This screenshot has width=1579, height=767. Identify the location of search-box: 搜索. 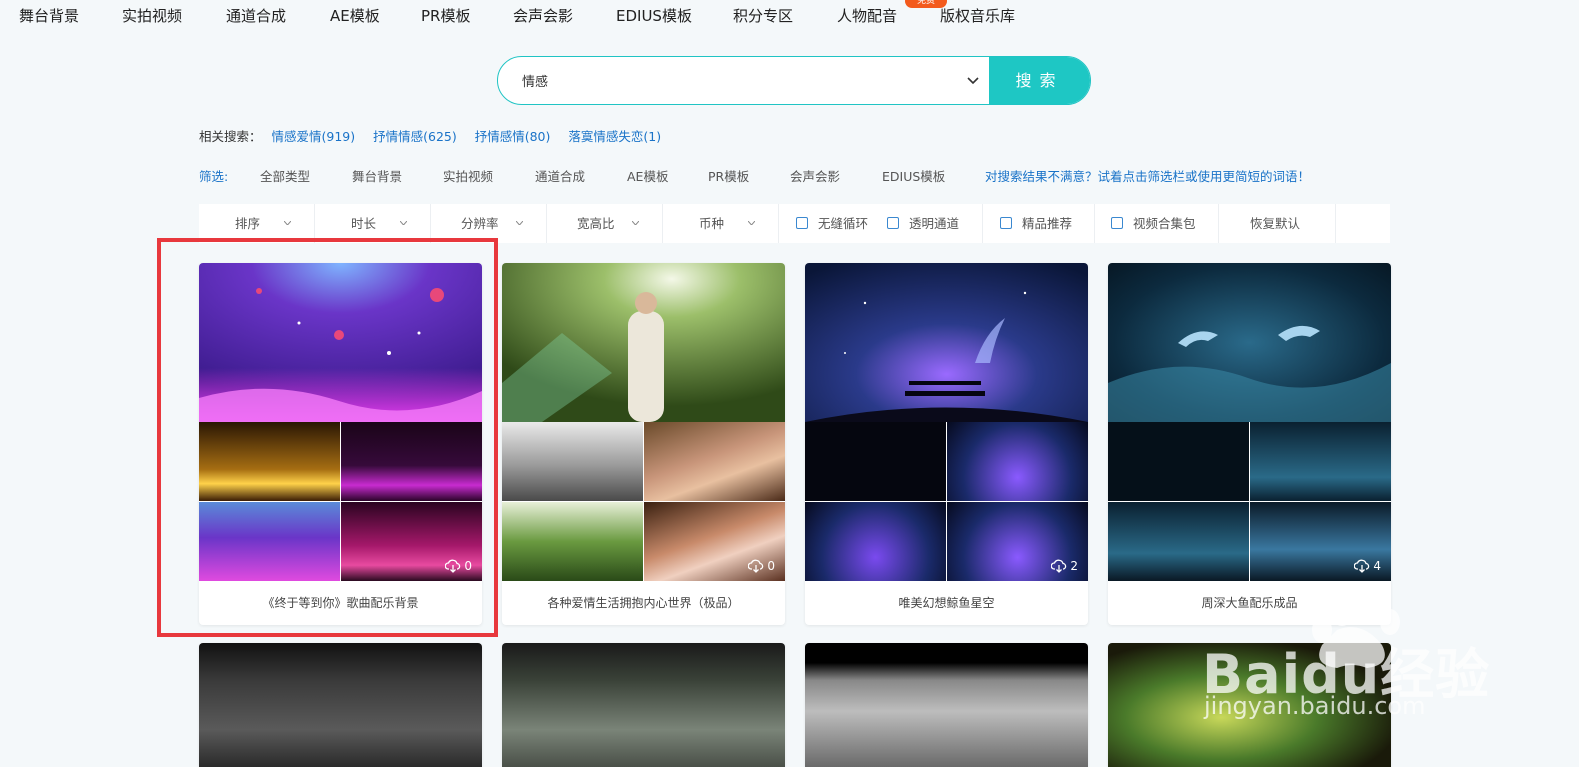
(794, 80).